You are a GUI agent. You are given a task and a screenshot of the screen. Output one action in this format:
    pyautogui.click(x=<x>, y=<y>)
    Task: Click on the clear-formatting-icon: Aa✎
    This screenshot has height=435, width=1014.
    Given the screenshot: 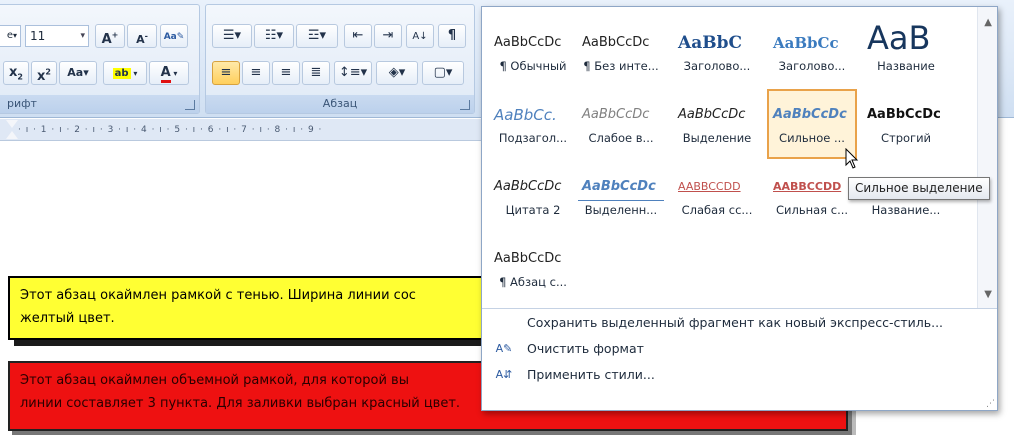 What is the action you would take?
    pyautogui.click(x=174, y=37)
    